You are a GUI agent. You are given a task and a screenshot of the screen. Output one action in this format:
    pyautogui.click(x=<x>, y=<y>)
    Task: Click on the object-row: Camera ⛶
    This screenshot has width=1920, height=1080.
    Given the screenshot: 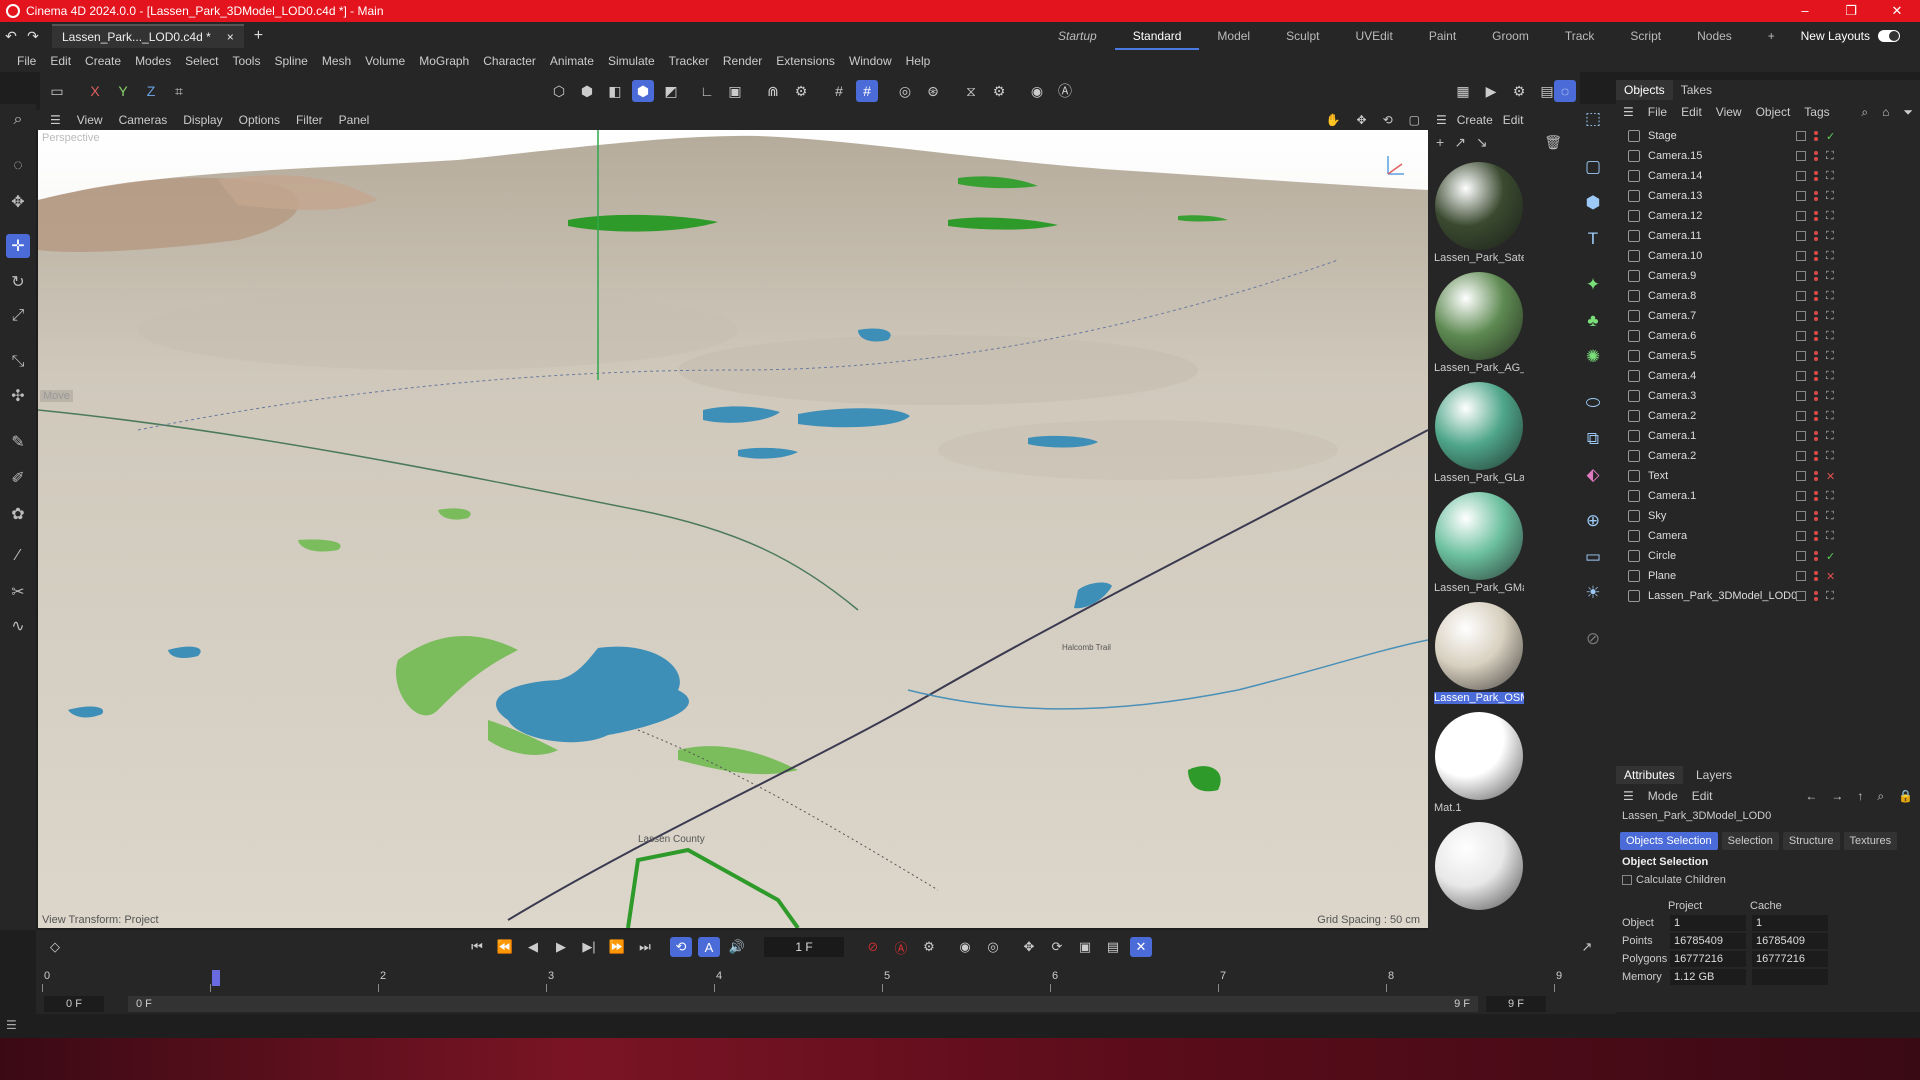 What is the action you would take?
    pyautogui.click(x=1768, y=536)
    